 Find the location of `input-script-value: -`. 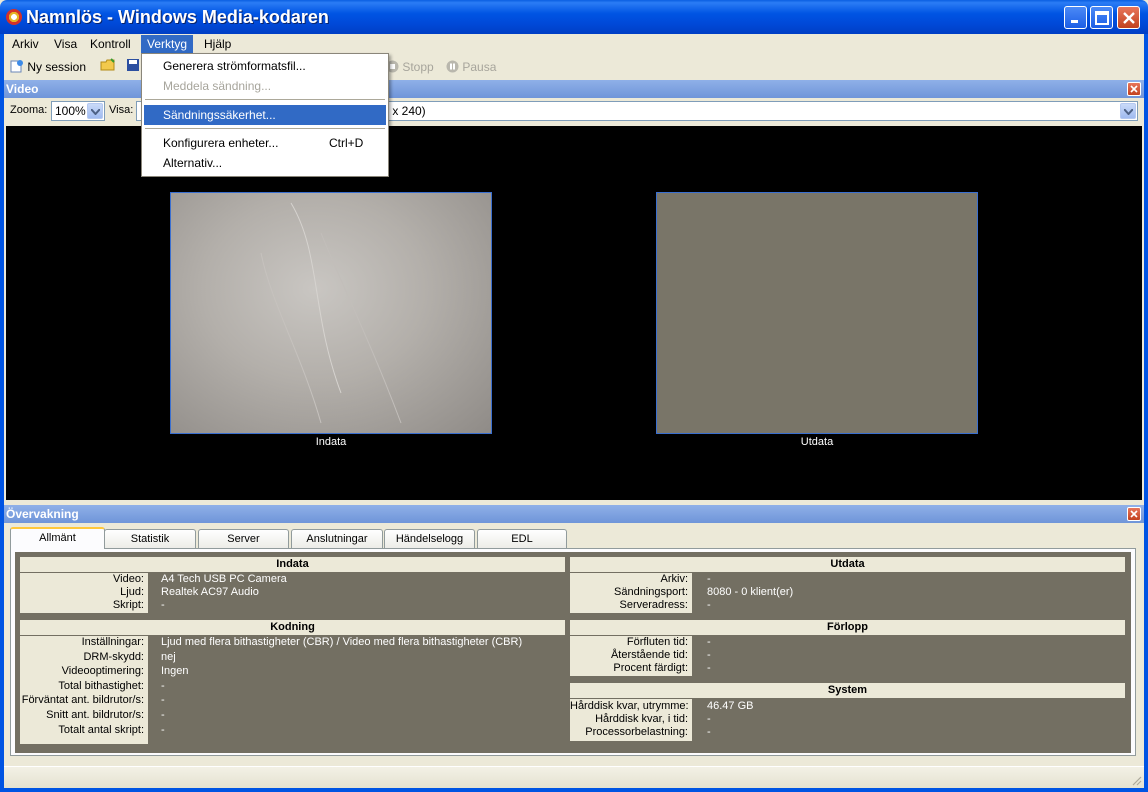

input-script-value: - is located at coordinates (163, 605).